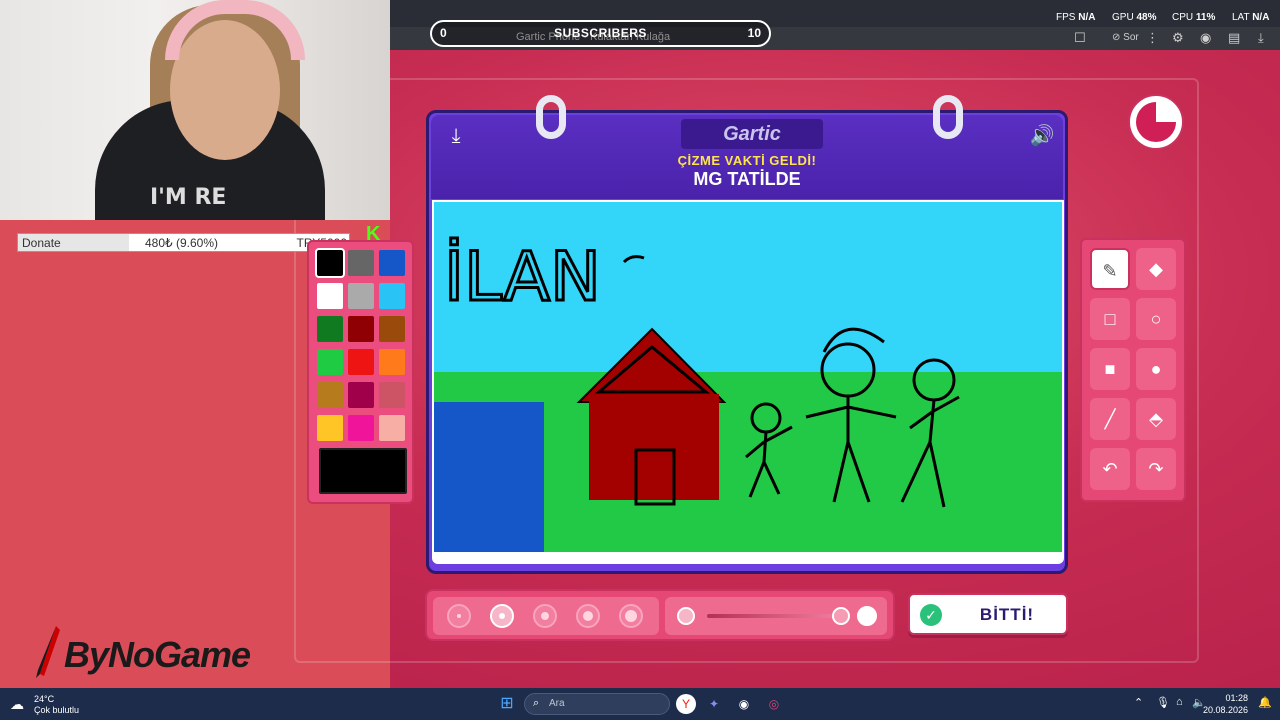 The width and height of the screenshot is (1280, 720). Describe the element at coordinates (1236, 698) in the screenshot. I see `clock-time: 01:28` at that location.